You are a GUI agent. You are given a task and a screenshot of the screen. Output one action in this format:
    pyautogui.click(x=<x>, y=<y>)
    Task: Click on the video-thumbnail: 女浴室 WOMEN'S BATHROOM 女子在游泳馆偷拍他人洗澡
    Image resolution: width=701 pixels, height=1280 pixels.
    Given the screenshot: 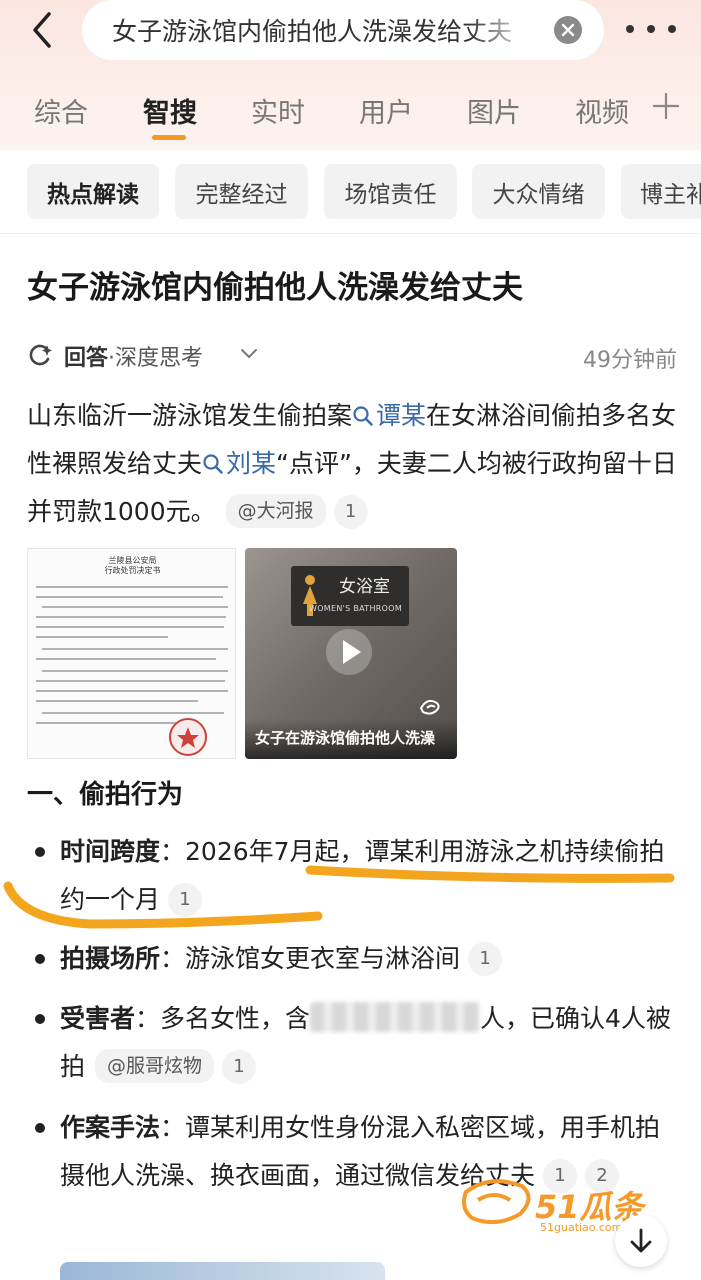 What is the action you would take?
    pyautogui.click(x=351, y=653)
    